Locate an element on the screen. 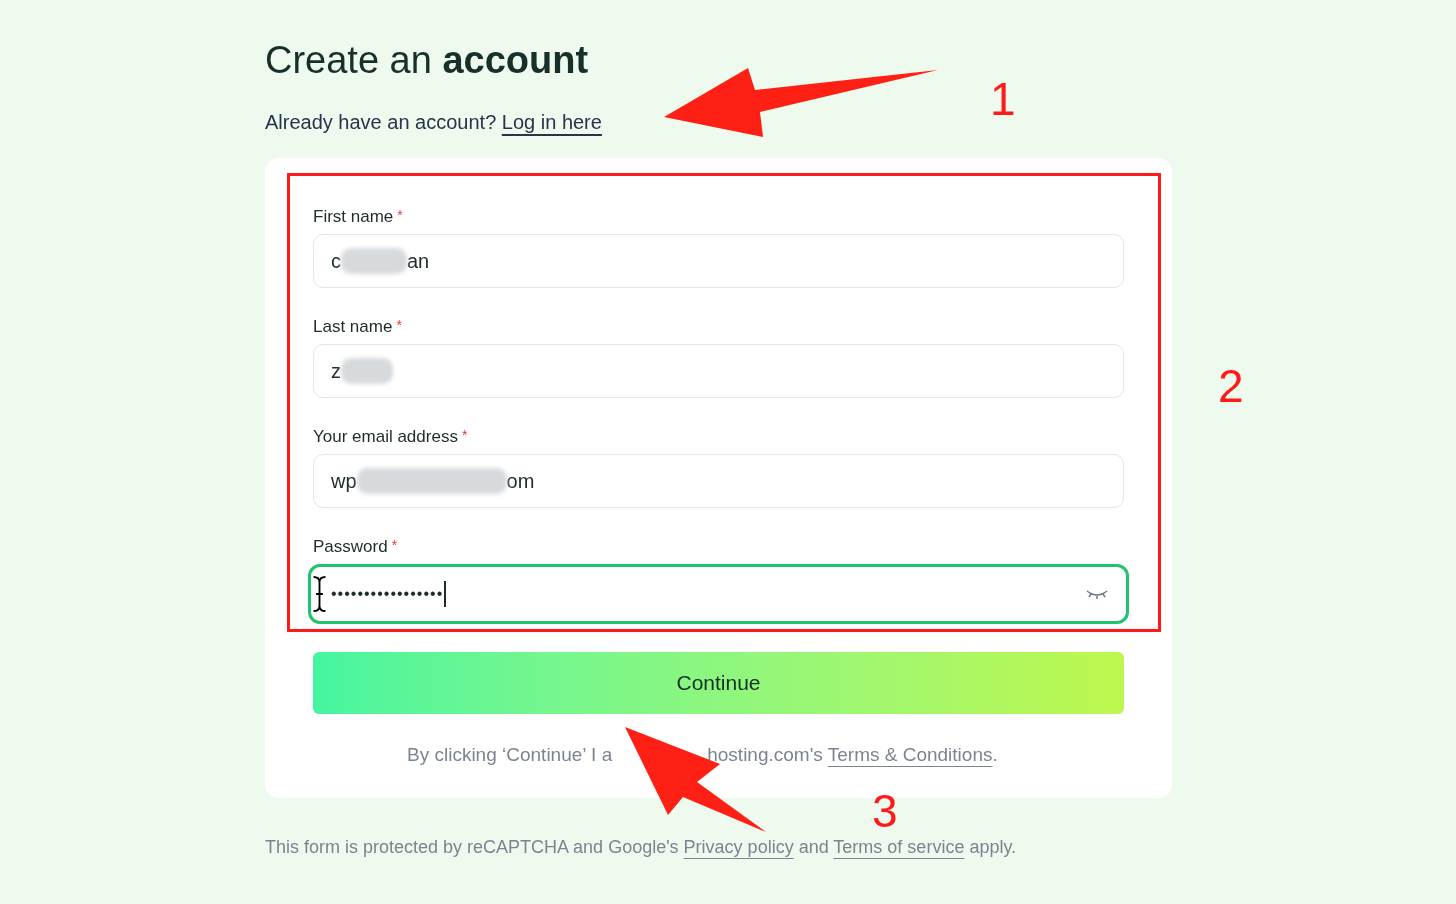  continue-button: Continue is located at coordinates (718, 683).